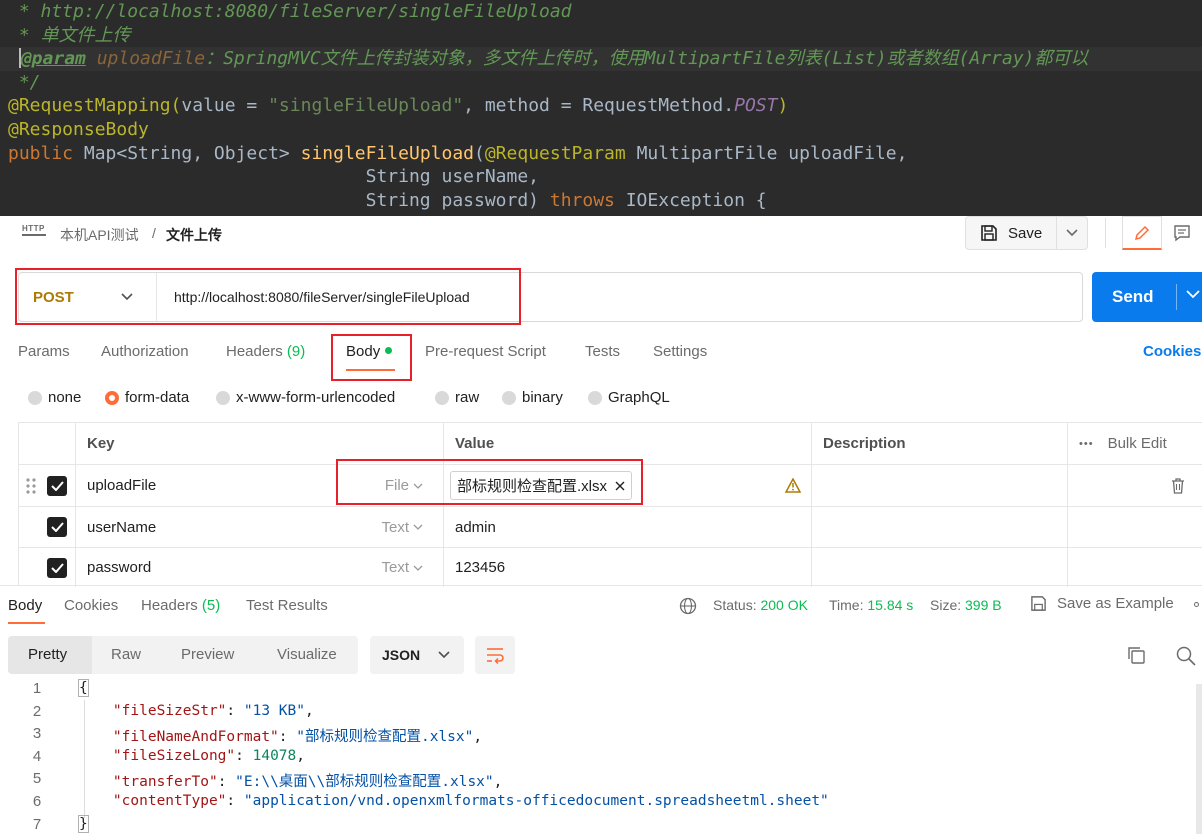  I want to click on json-value: "13 KB", so click(274, 710).